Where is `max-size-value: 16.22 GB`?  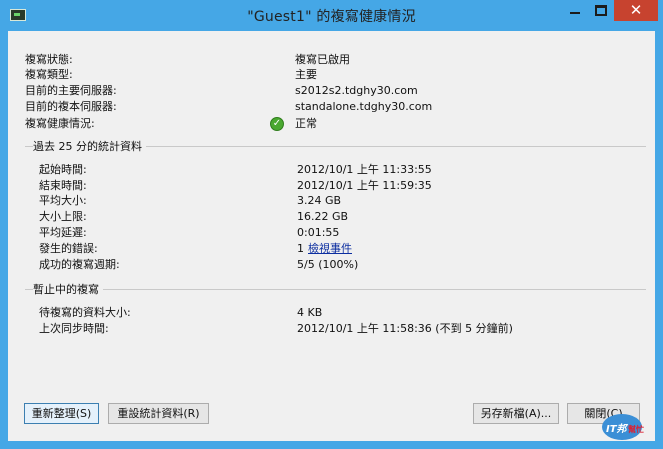
max-size-value: 16.22 GB is located at coordinates (323, 216).